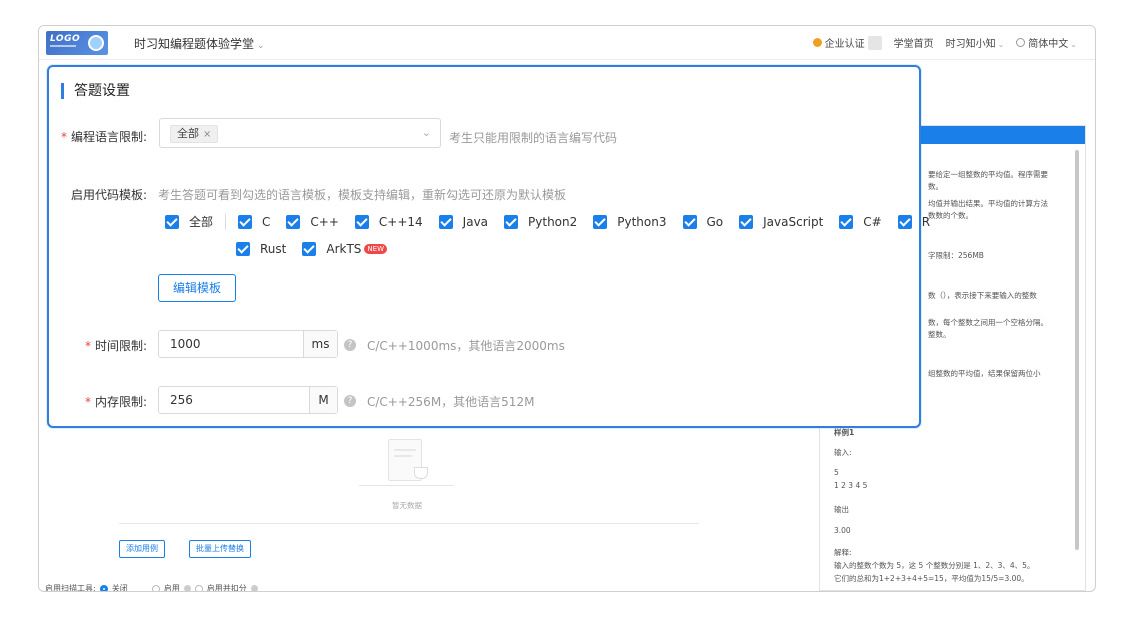 This screenshot has height=618, width=1134. Describe the element at coordinates (197, 288) in the screenshot. I see `edit-template-button: 编辑模板` at that location.